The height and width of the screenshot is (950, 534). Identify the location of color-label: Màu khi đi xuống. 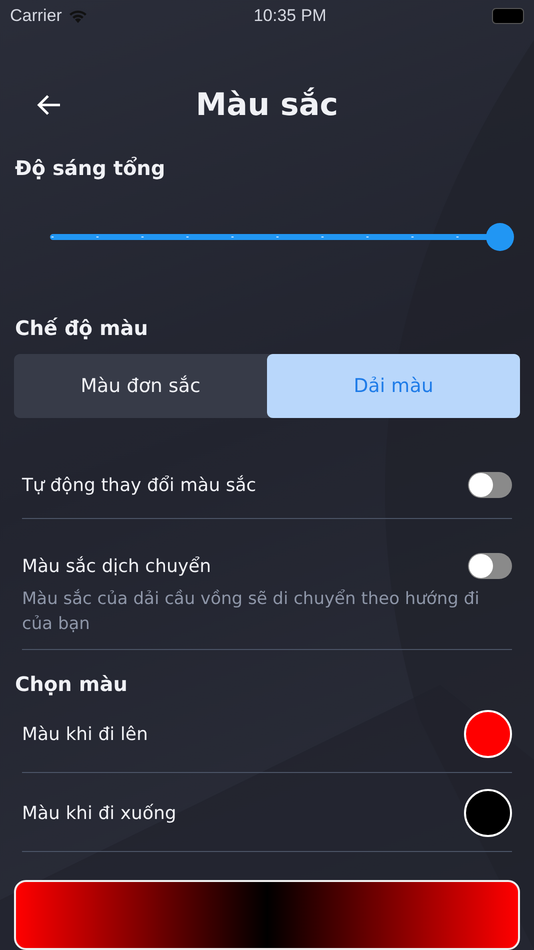
(99, 813).